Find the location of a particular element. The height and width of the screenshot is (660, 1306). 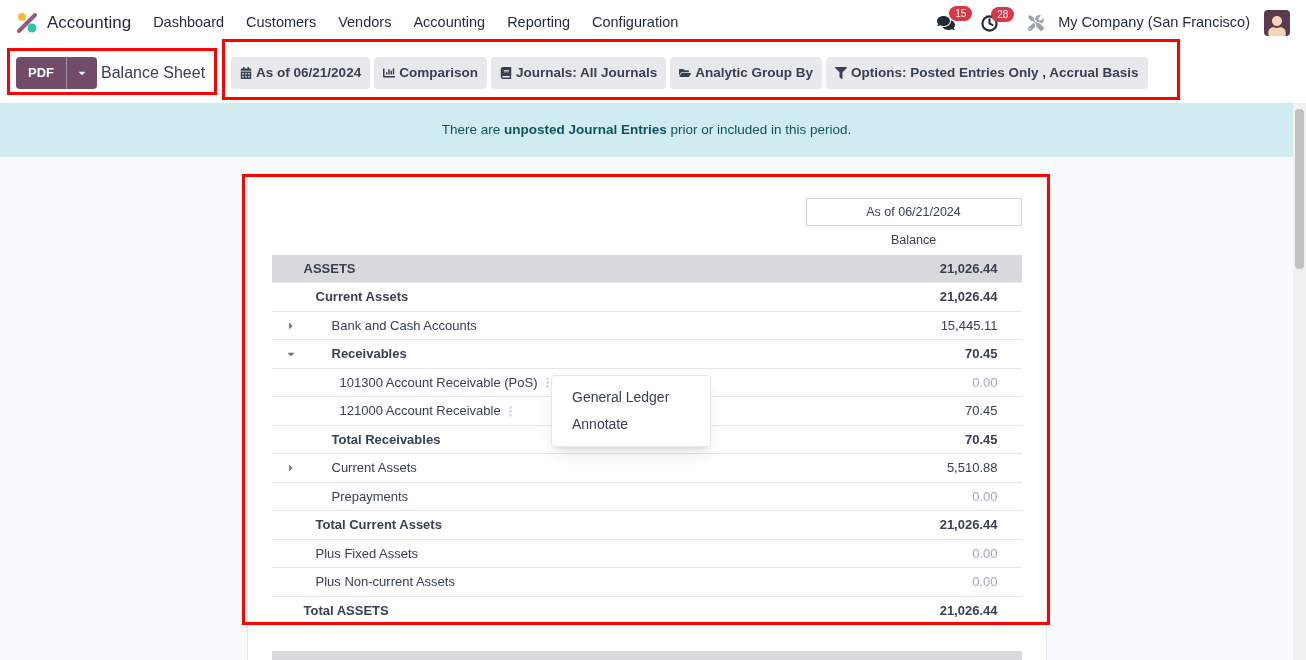

menu-item: Dashboard is located at coordinates (189, 23).